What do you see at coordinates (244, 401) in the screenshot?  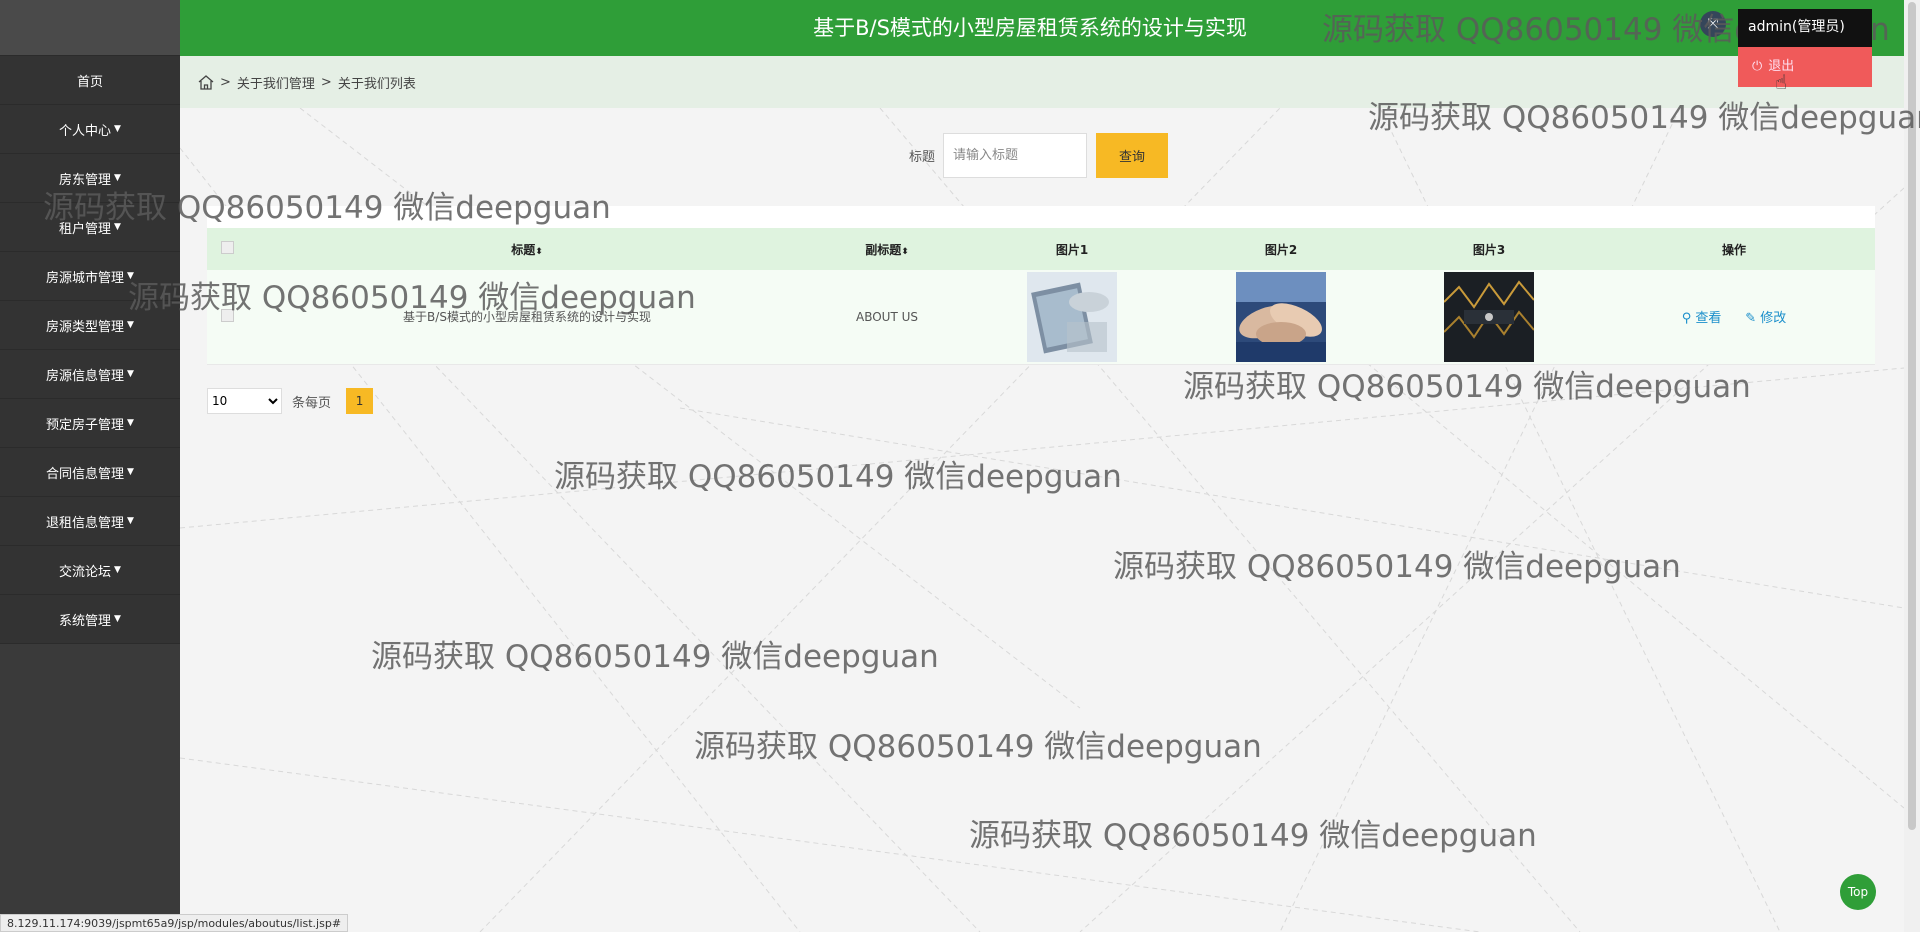 I see `page-size-select: 10` at bounding box center [244, 401].